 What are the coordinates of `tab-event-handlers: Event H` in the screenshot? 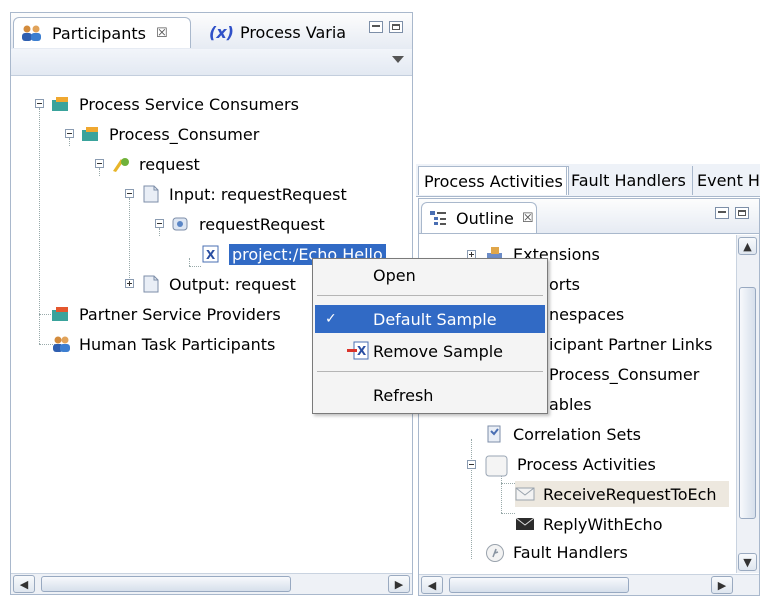 It's located at (726, 180).